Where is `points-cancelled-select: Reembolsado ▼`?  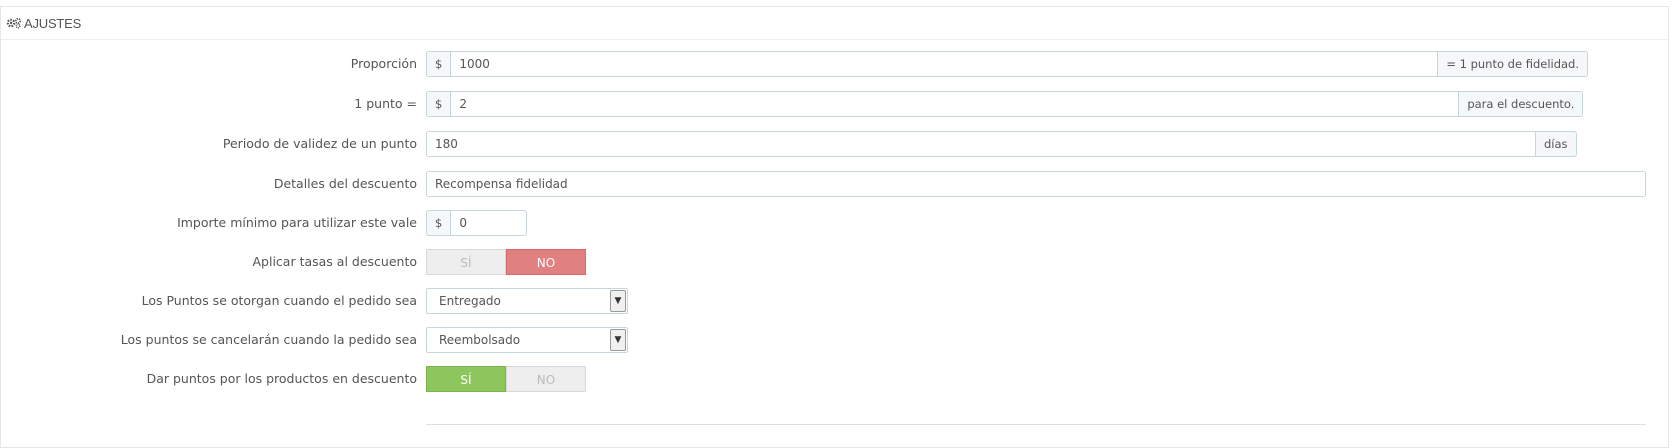 points-cancelled-select: Reembolsado ▼ is located at coordinates (527, 340).